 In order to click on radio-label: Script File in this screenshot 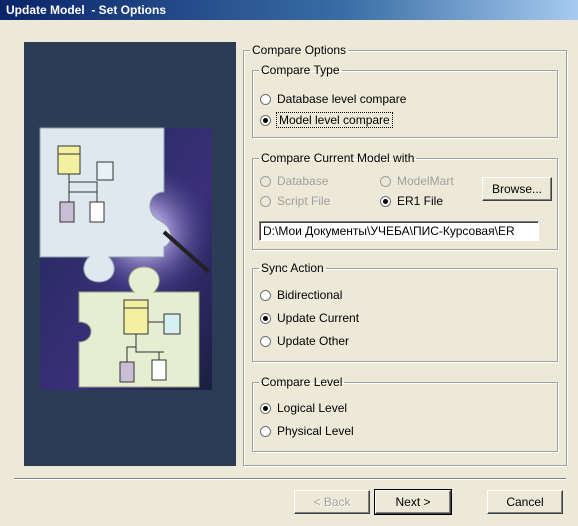, I will do `click(304, 201)`.